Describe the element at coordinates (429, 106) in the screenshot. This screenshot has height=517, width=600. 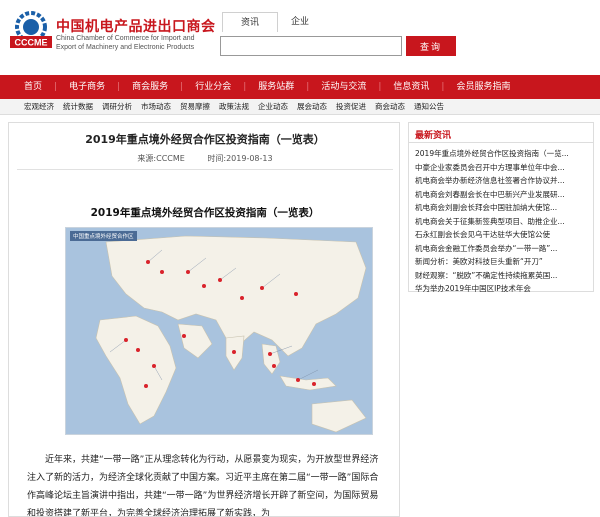
I see `subnav-item-notices: 通知公告` at that location.